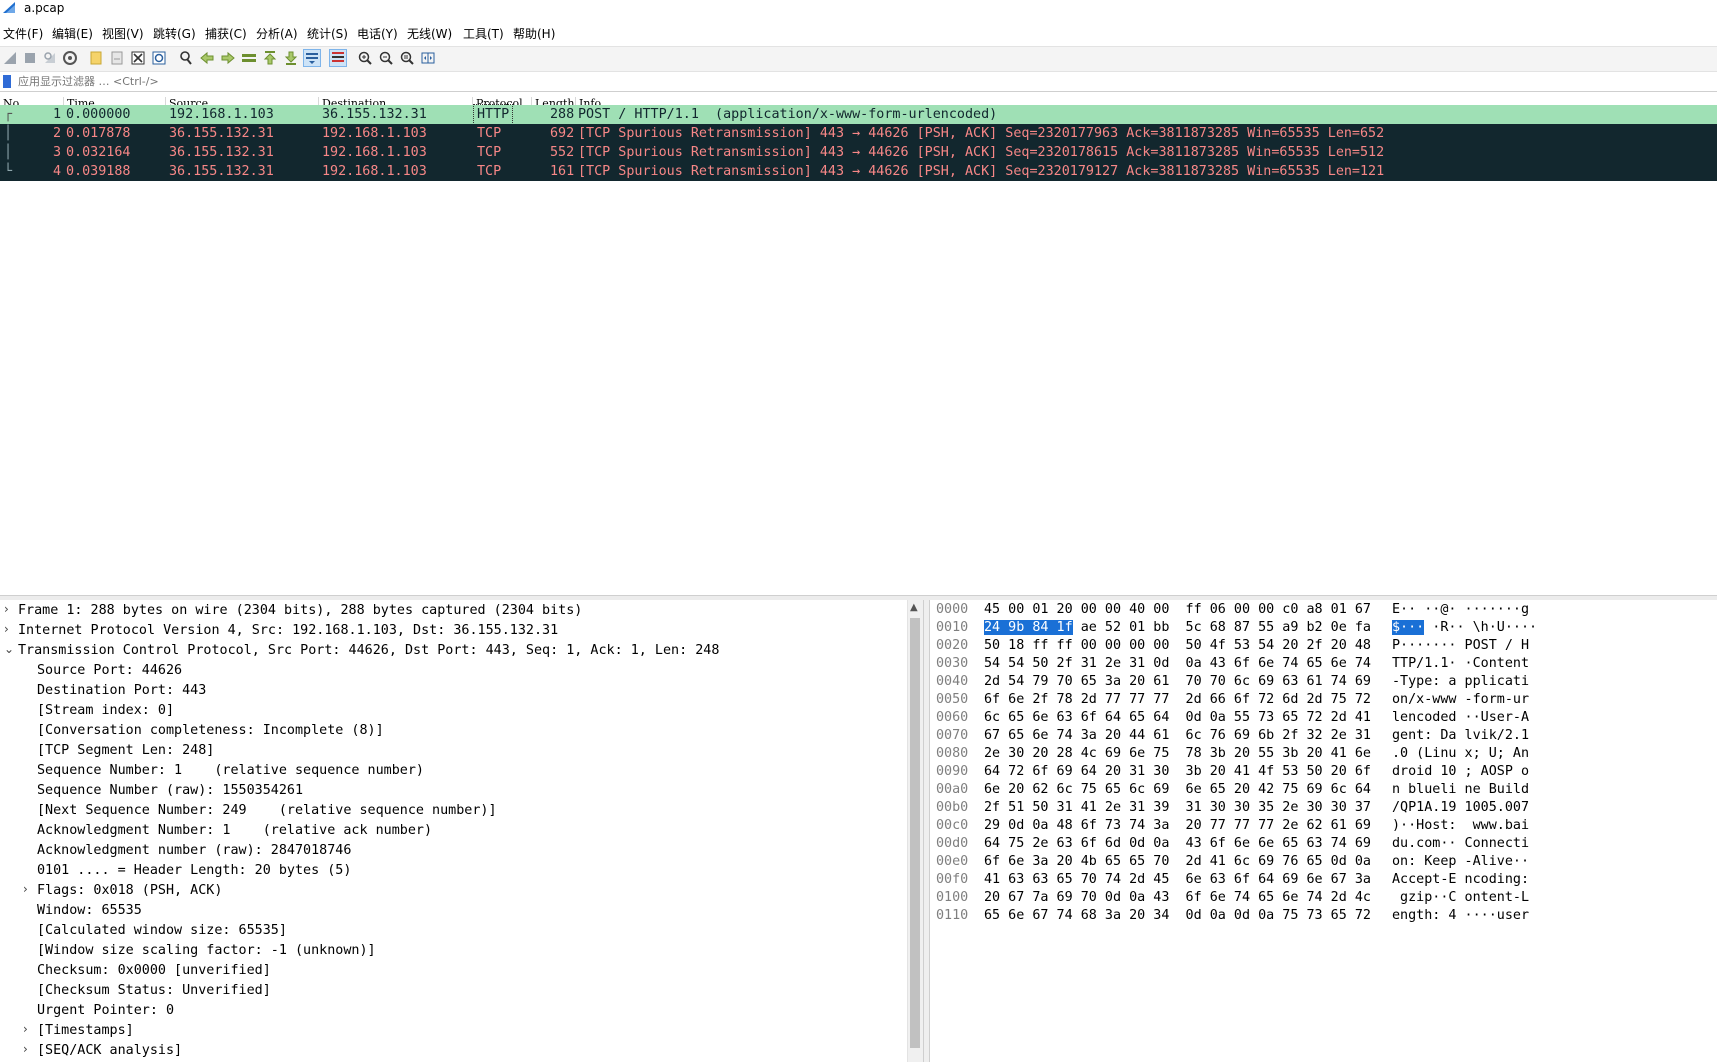 This screenshot has height=1062, width=1717. I want to click on ascii-bytes: droid 10 ; AOSP o, so click(1460, 772).